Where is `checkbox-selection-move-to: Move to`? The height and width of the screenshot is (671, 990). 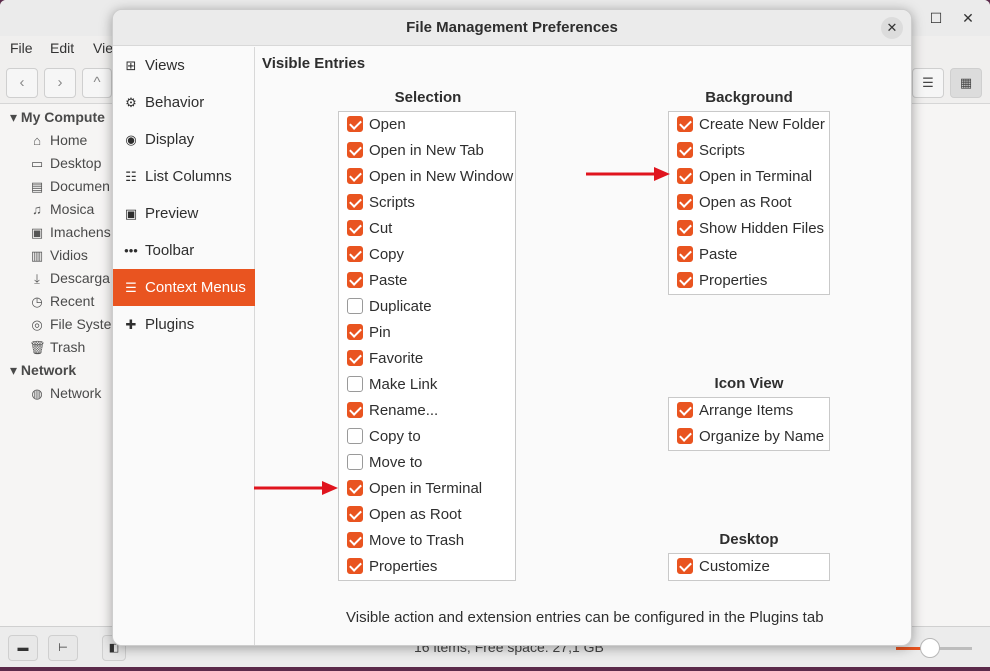 checkbox-selection-move-to: Move to is located at coordinates (384, 463).